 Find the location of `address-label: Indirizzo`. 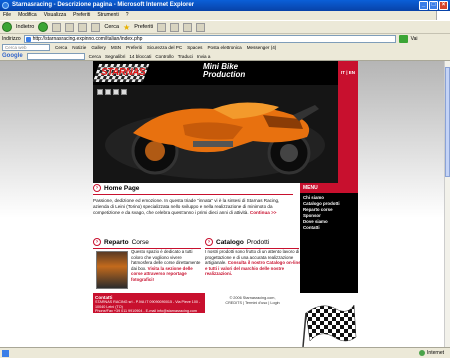

address-label: Indirizzo is located at coordinates (11, 38).